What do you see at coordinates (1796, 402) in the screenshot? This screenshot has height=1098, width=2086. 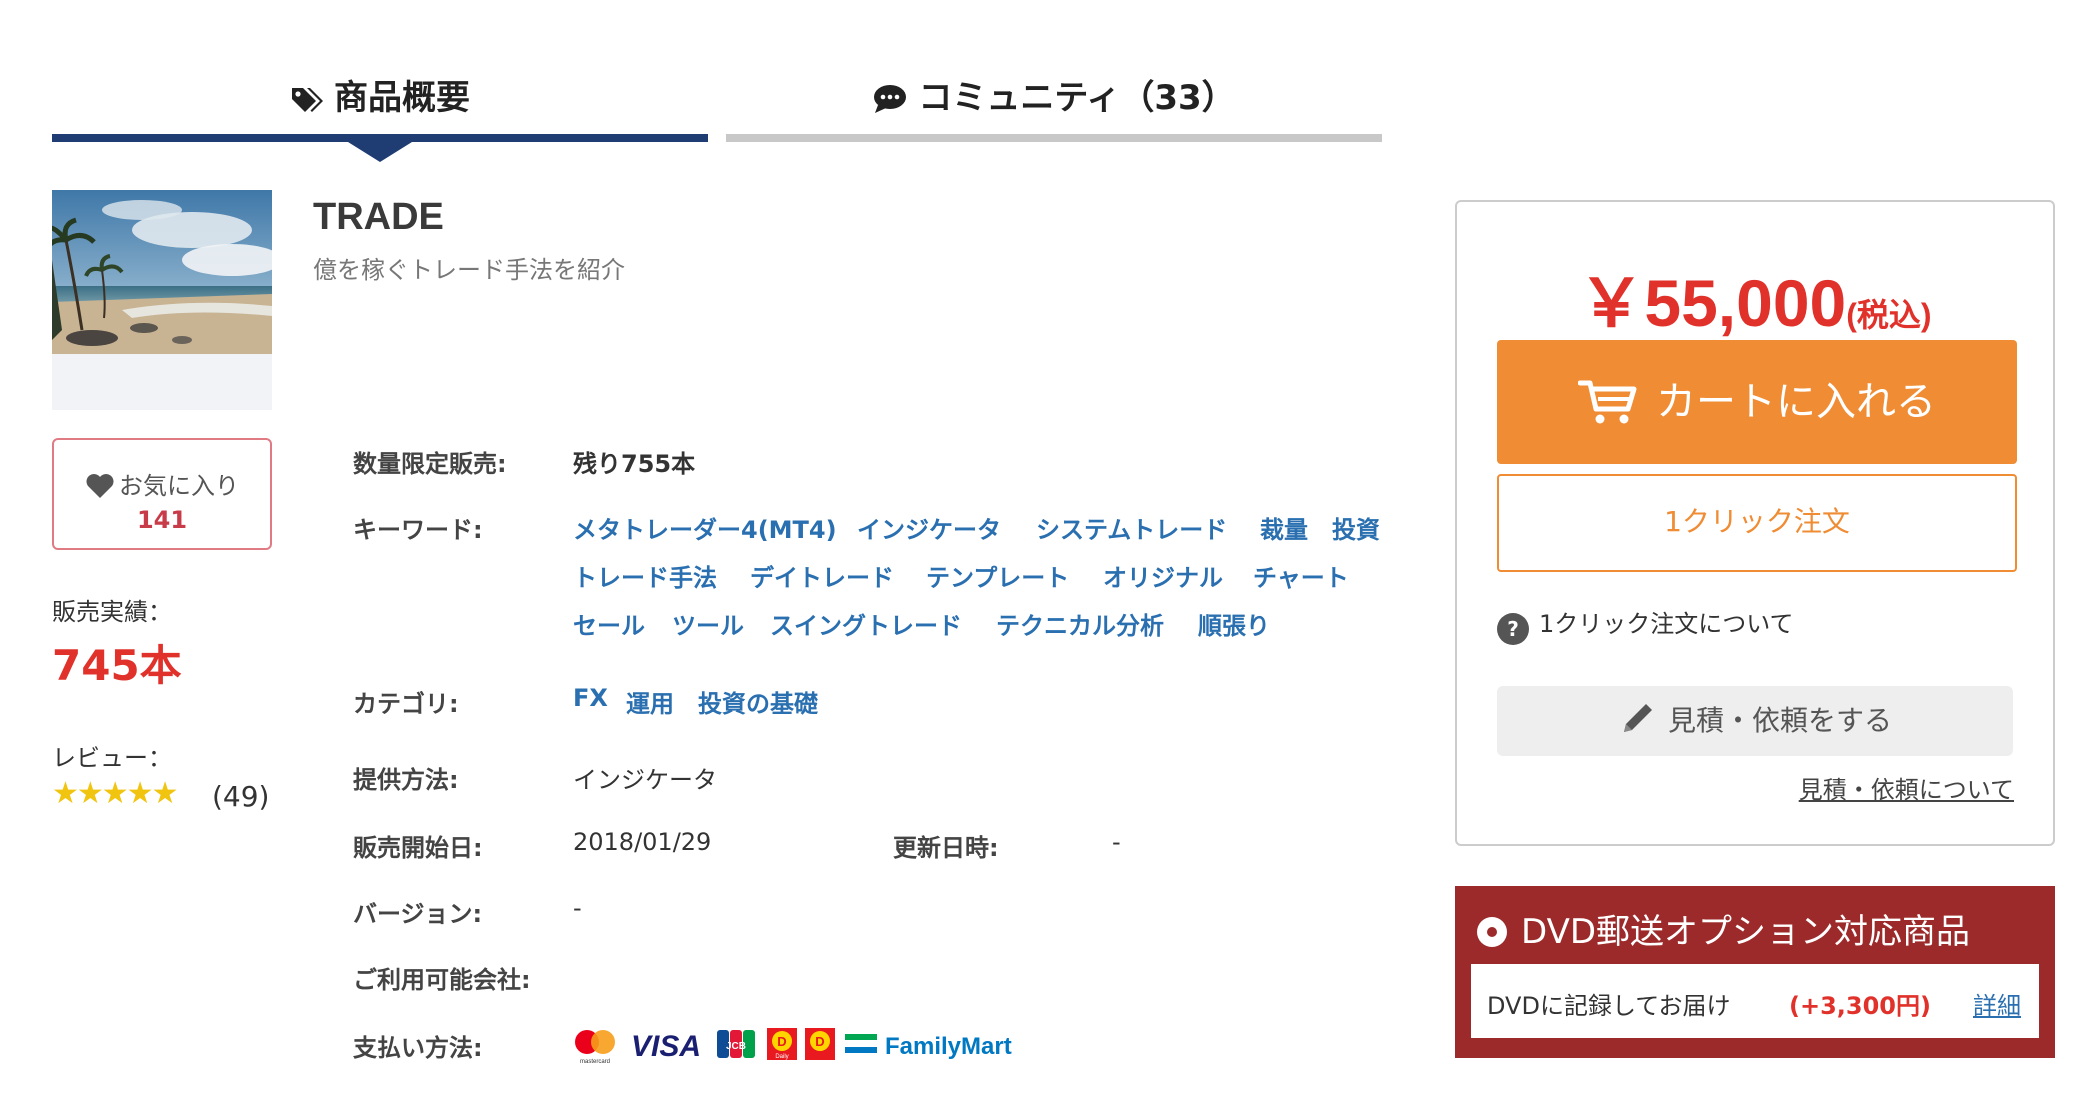 I see `cart-button-label: カートに入れる` at bounding box center [1796, 402].